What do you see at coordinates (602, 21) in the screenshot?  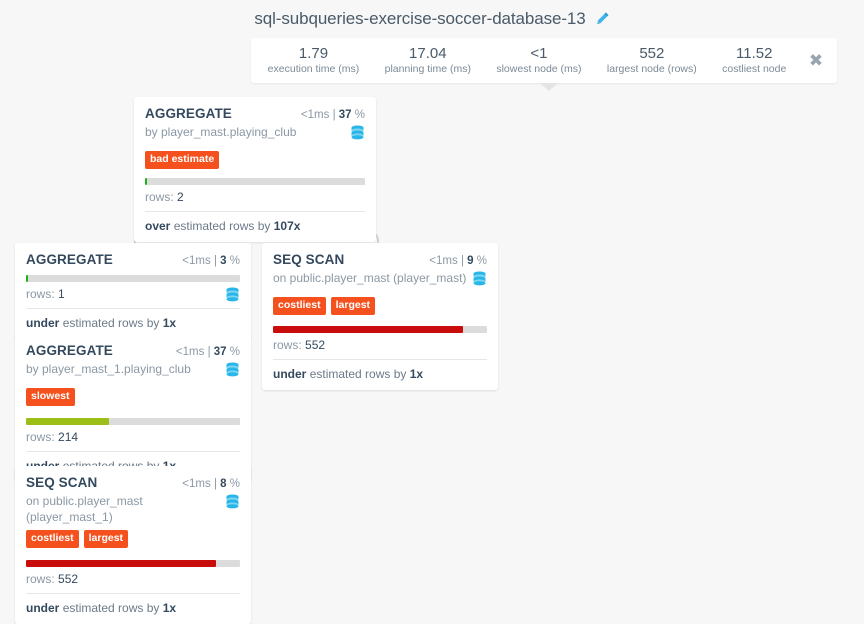 I see `pencil-icon` at bounding box center [602, 21].